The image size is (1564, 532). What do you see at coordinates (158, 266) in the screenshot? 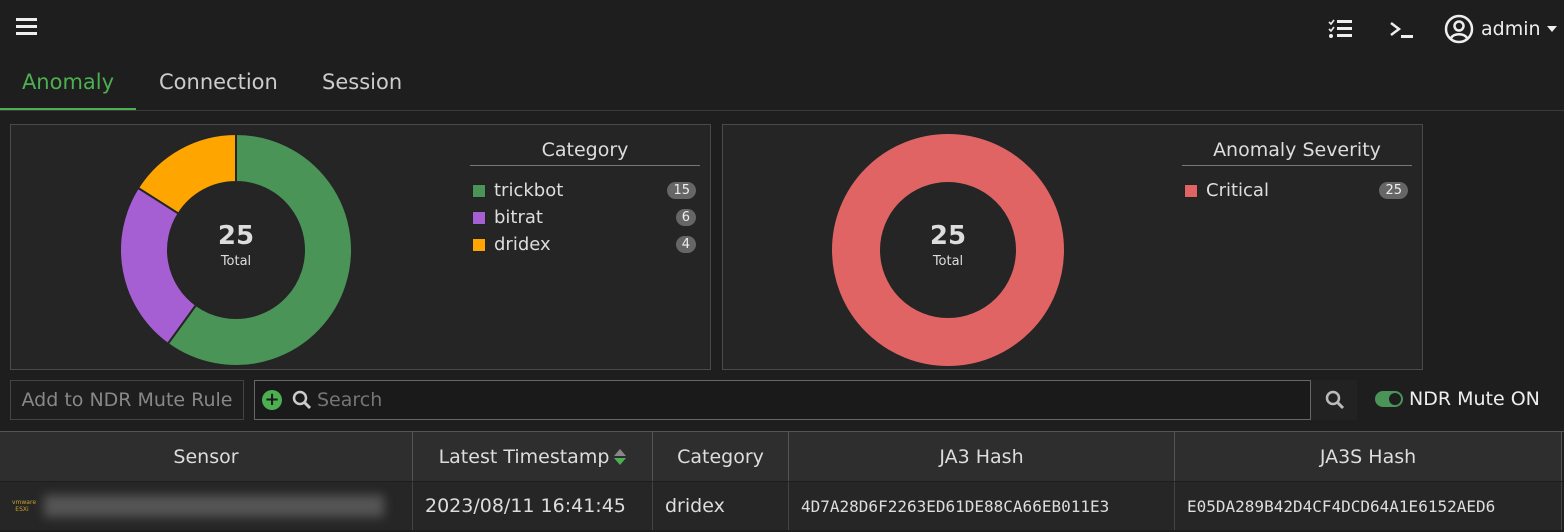
I see `donut-slice-bitrat` at bounding box center [158, 266].